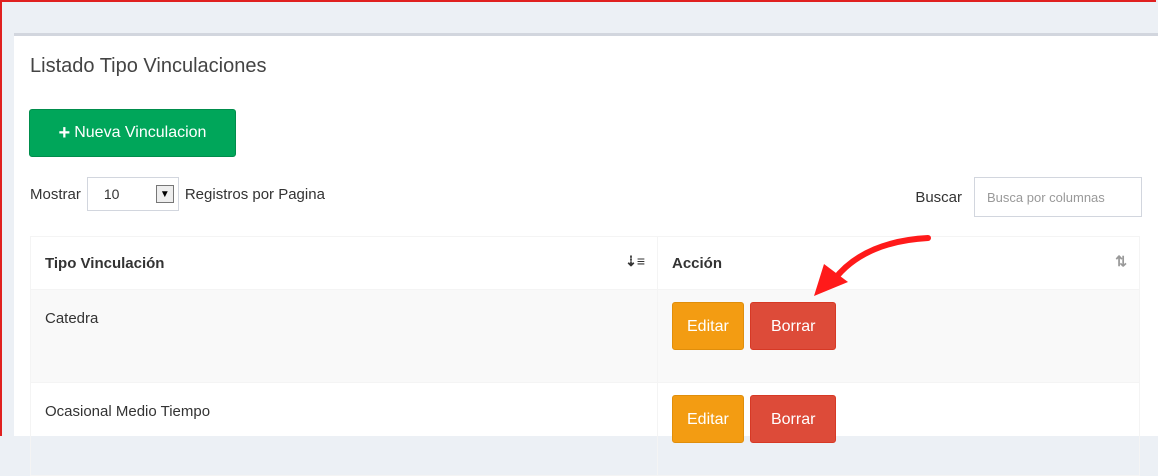 This screenshot has width=1158, height=476. I want to click on edit-button: Editar, so click(708, 326).